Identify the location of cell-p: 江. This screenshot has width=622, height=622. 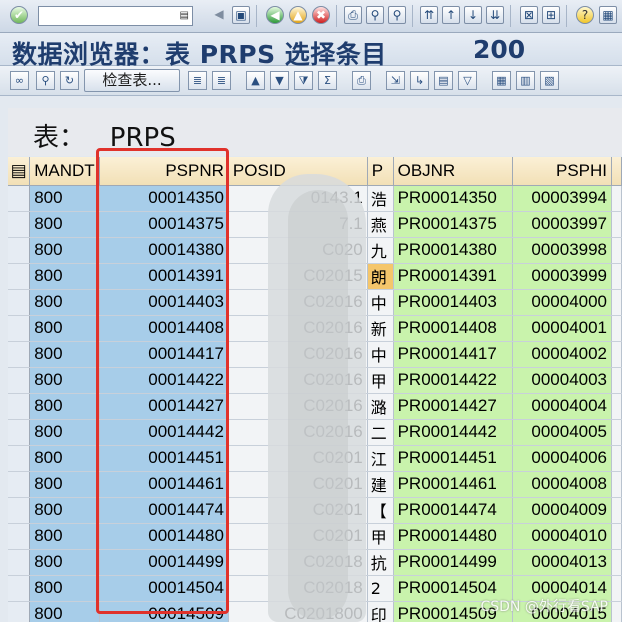
(380, 458).